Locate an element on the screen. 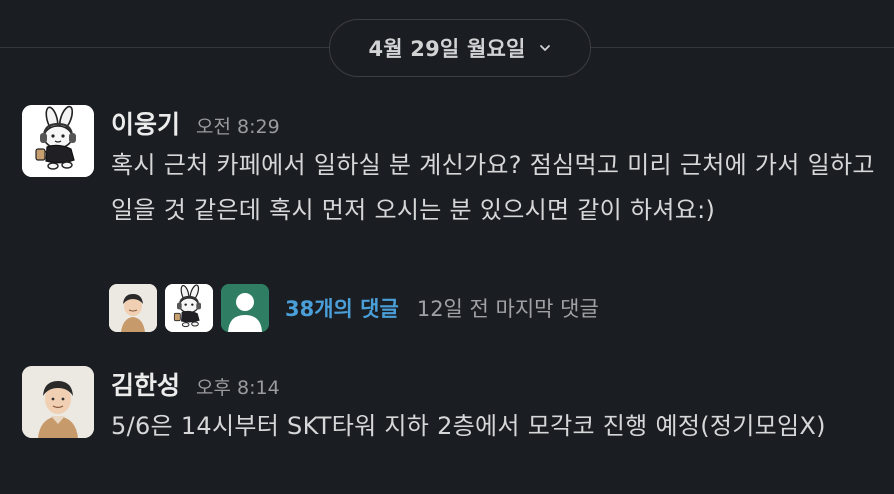 This screenshot has width=894, height=494. message-timestamp: 오후 8:14 is located at coordinates (238, 386).